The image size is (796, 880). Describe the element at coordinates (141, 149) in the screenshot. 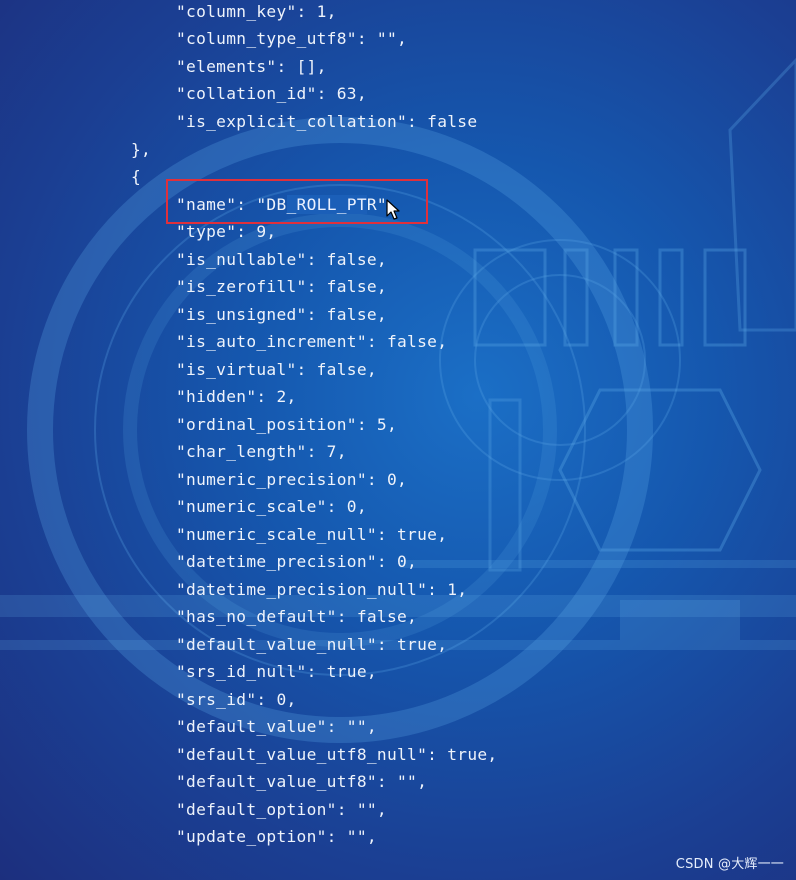

I see `code-line: },` at that location.